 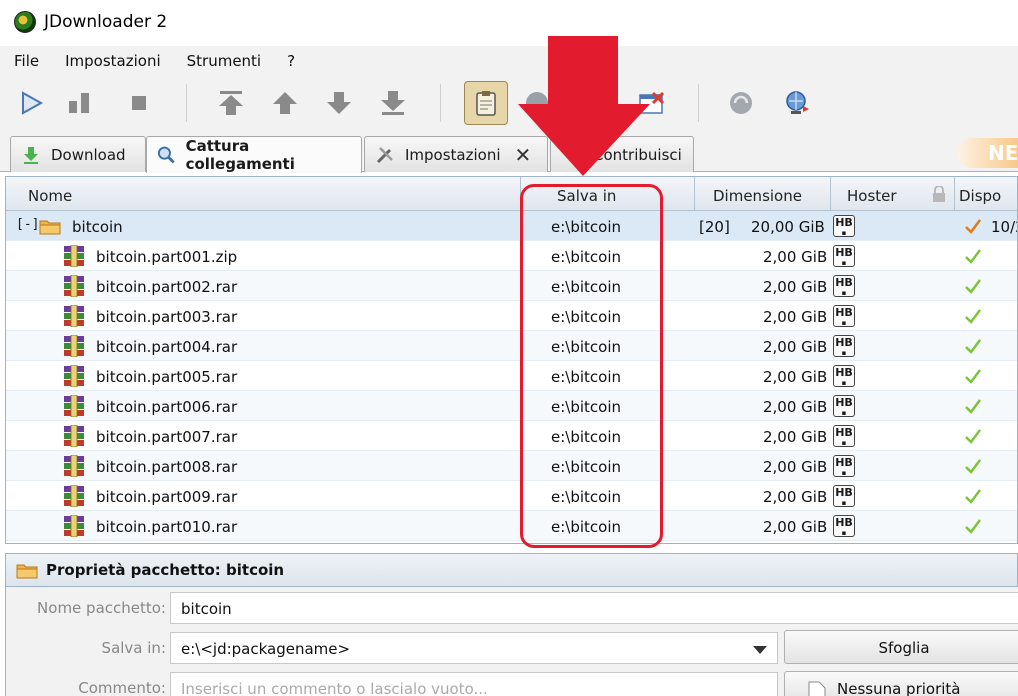 What do you see at coordinates (986, 194) in the screenshot?
I see `column-availability: Dispo` at bounding box center [986, 194].